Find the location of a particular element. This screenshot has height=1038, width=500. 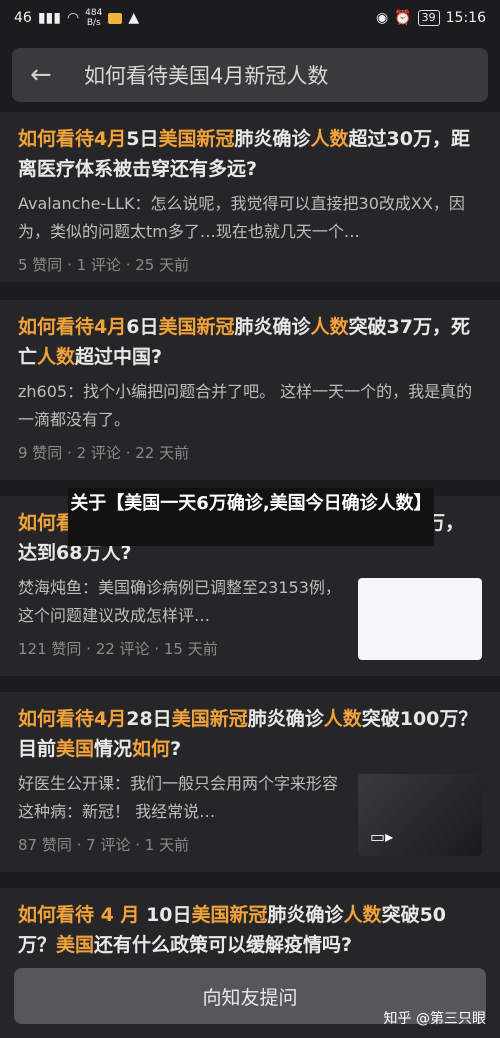

warning-icon: ▲ is located at coordinates (134, 18).